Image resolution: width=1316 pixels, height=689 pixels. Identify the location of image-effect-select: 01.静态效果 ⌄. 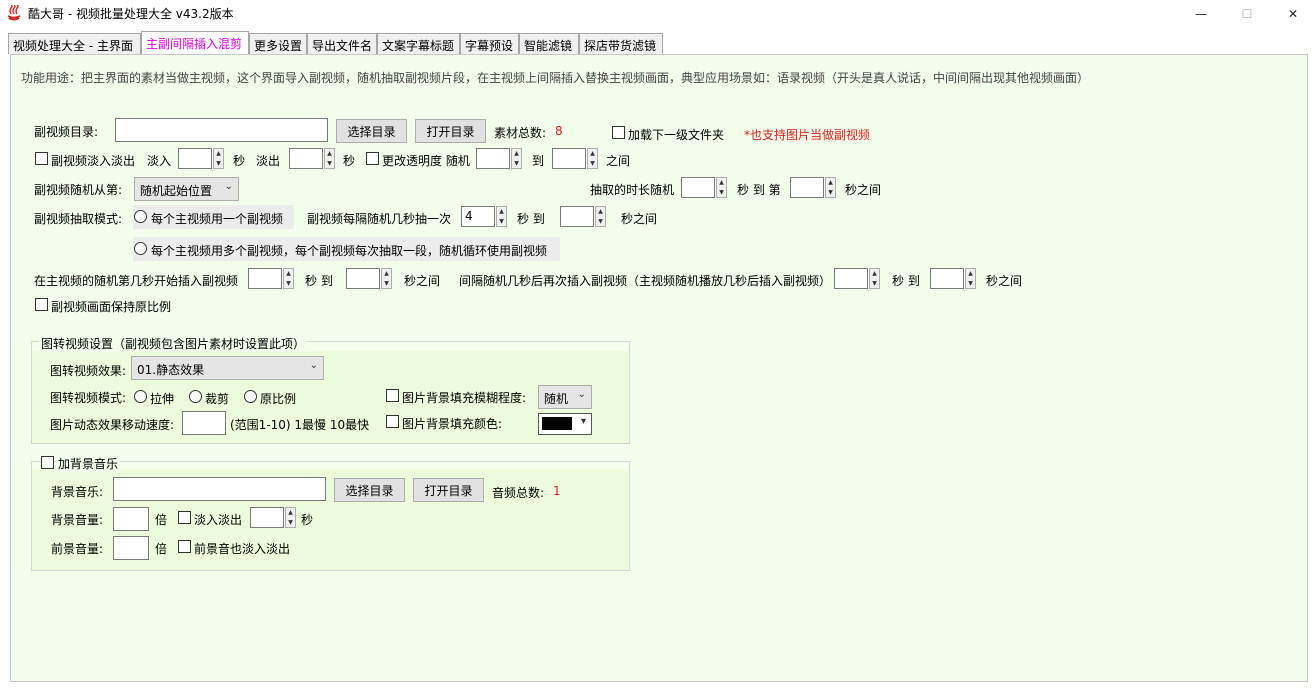
(227, 368).